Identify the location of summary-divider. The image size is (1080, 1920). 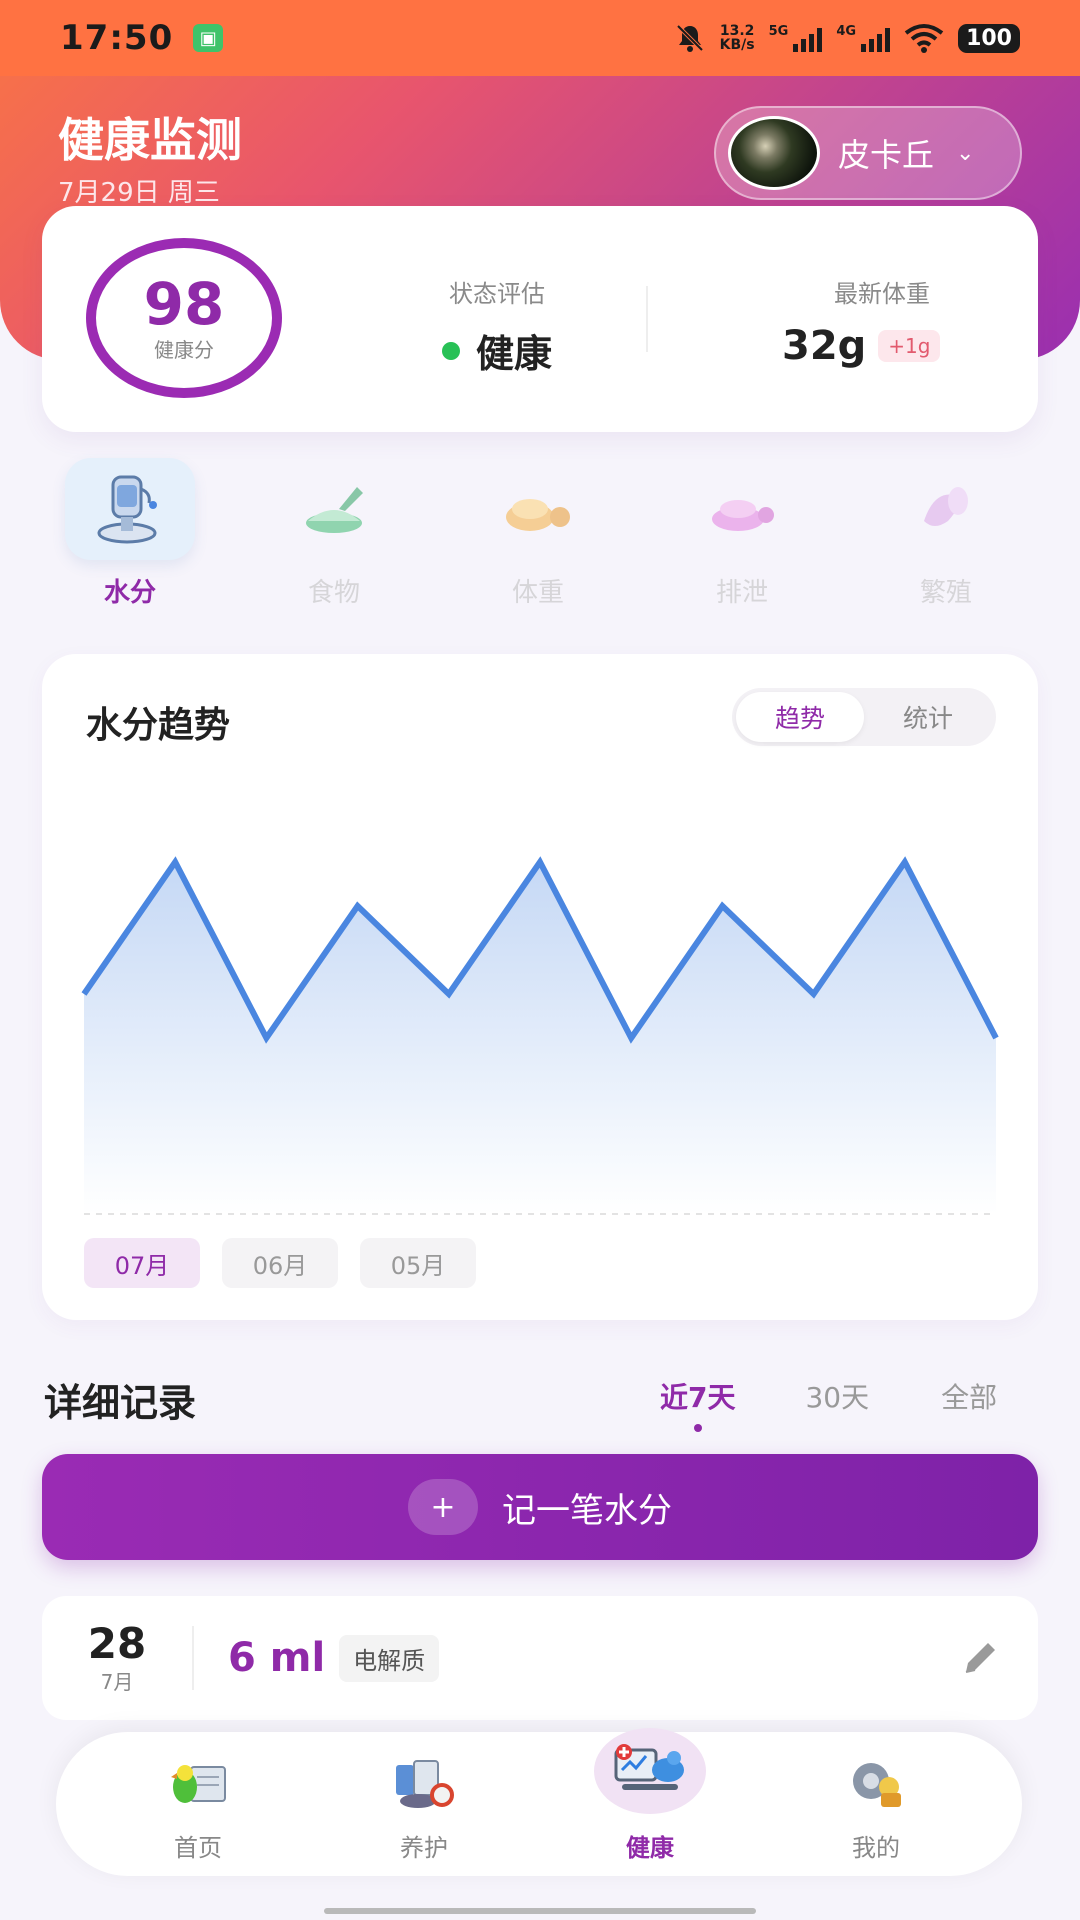
(647, 319).